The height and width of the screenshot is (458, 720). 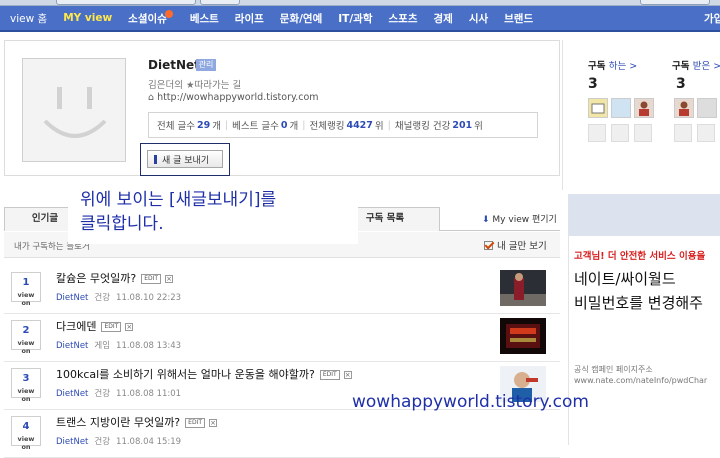 I want to click on stat-unit: 개, so click(x=216, y=126).